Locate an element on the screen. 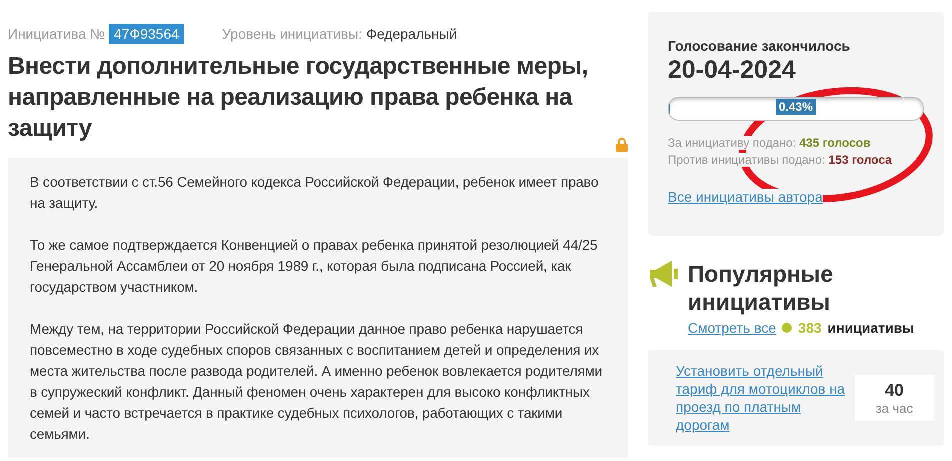 The image size is (952, 461). paragraph: То же самое подтверждается Конвенцией о правах ребенка принятой резолюцией 44/25 Генеральной Ассамблеи от 20 ноября 1989 г., которая была подписана Россией, как государством участником. is located at coordinates (314, 266).